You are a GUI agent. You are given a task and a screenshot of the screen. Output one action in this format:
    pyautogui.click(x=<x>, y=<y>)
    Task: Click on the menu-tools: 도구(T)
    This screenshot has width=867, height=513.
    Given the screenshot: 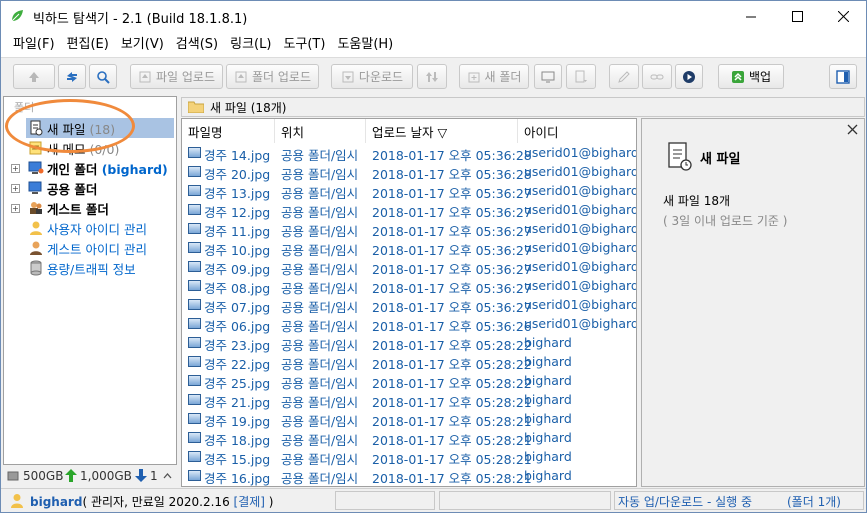 What is the action you would take?
    pyautogui.click(x=304, y=44)
    